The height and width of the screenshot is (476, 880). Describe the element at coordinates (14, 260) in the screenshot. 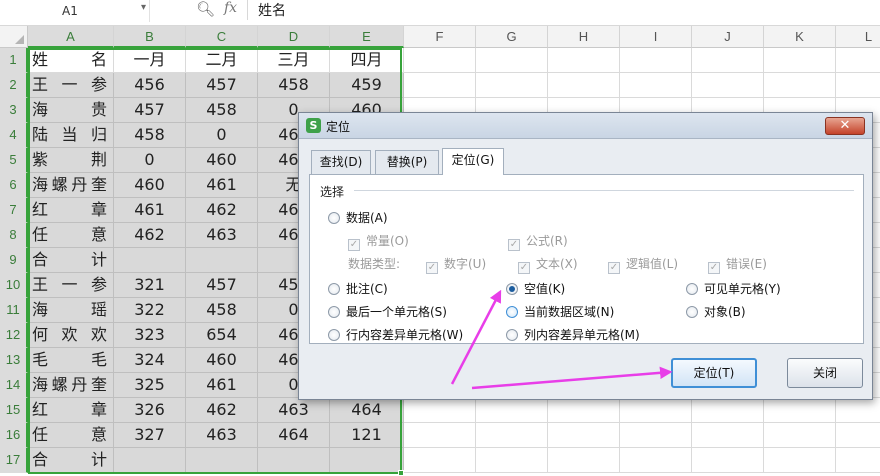

I see `row-header-9: 9` at that location.